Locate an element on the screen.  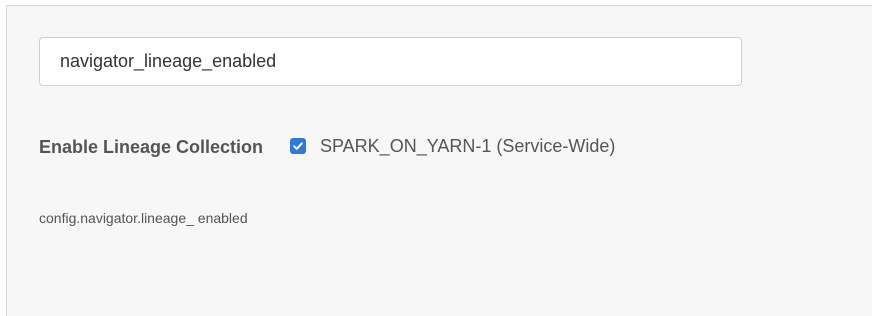
property-value-row: SPARK_ON_YARN-1 (Service-Wide) is located at coordinates (452, 146).